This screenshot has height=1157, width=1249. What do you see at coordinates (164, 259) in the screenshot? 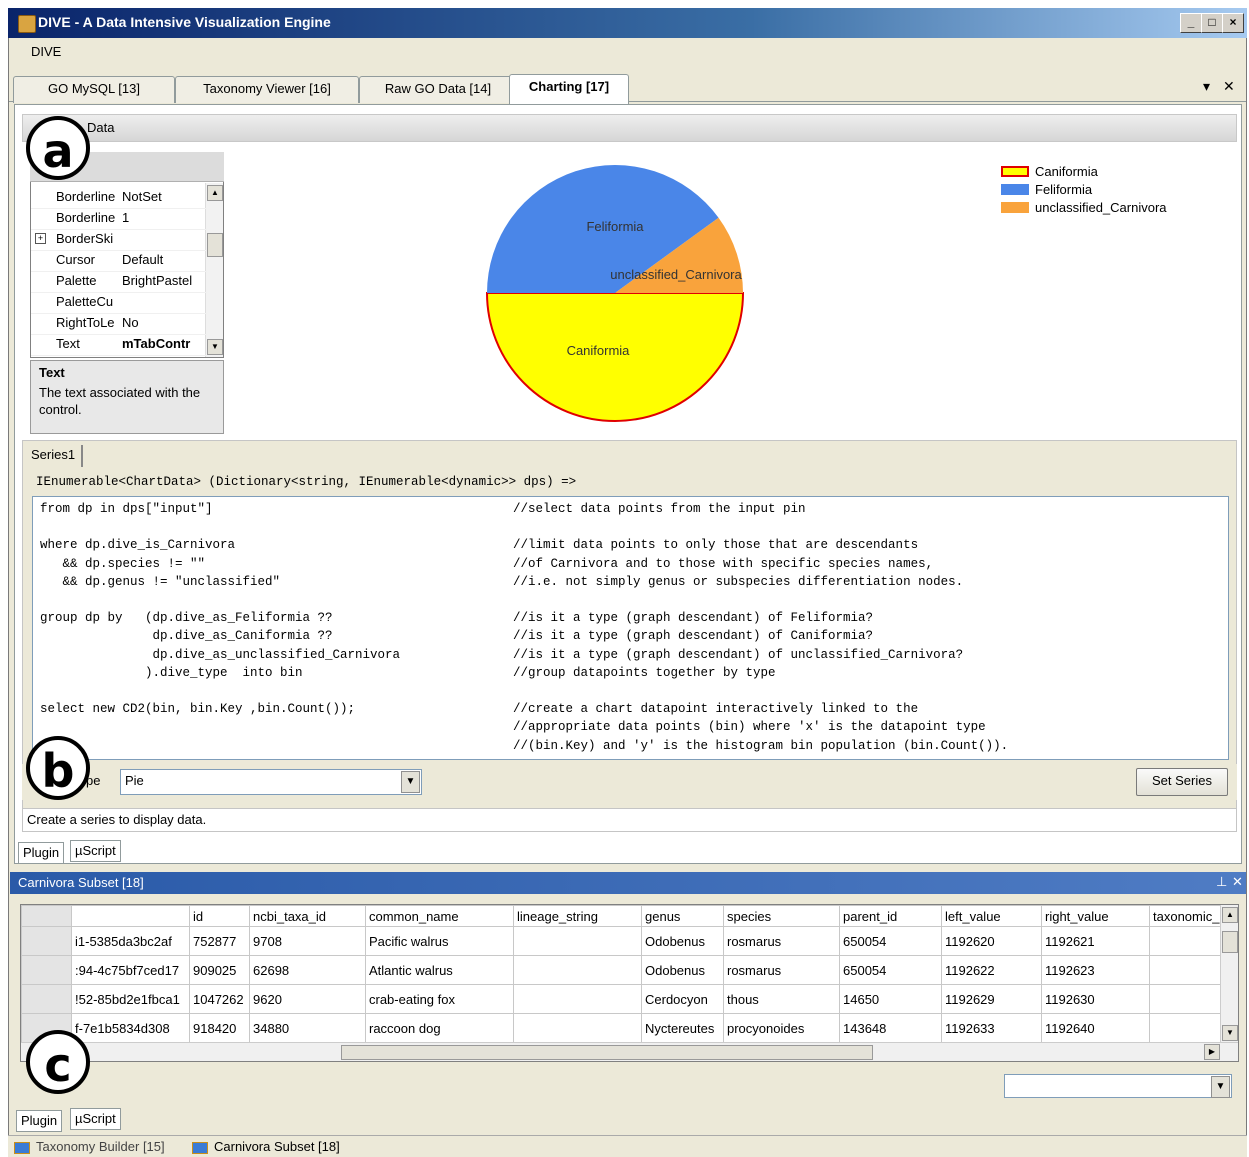
I see `property-value: Default` at bounding box center [164, 259].